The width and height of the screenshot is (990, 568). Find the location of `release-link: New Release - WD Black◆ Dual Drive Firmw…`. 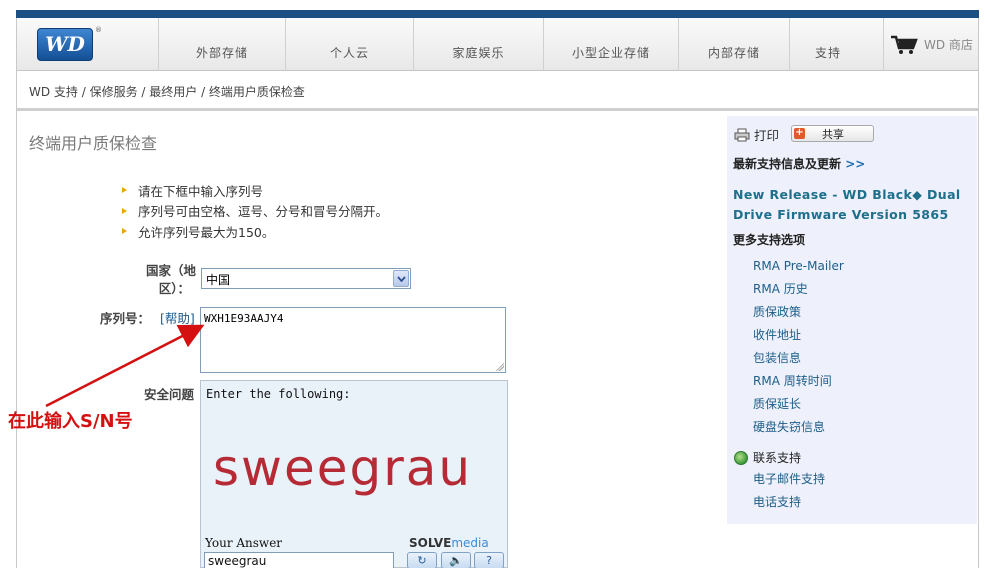

release-link: New Release - WD Black◆ Dual Drive Firmw… is located at coordinates (853, 205).